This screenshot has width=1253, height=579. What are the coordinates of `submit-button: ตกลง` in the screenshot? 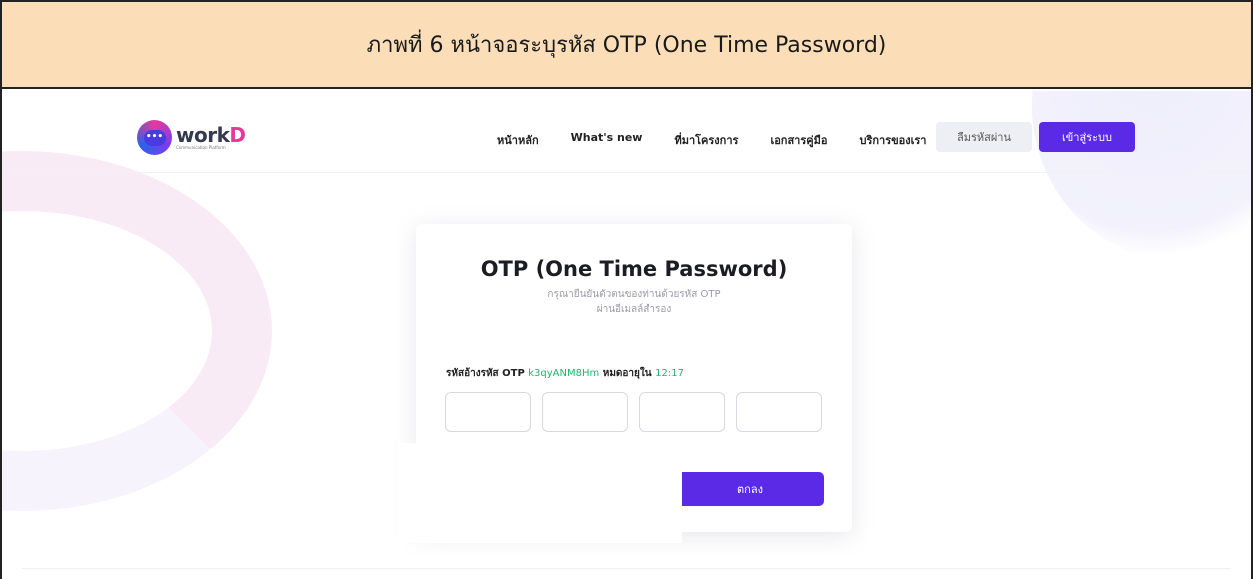 It's located at (750, 489).